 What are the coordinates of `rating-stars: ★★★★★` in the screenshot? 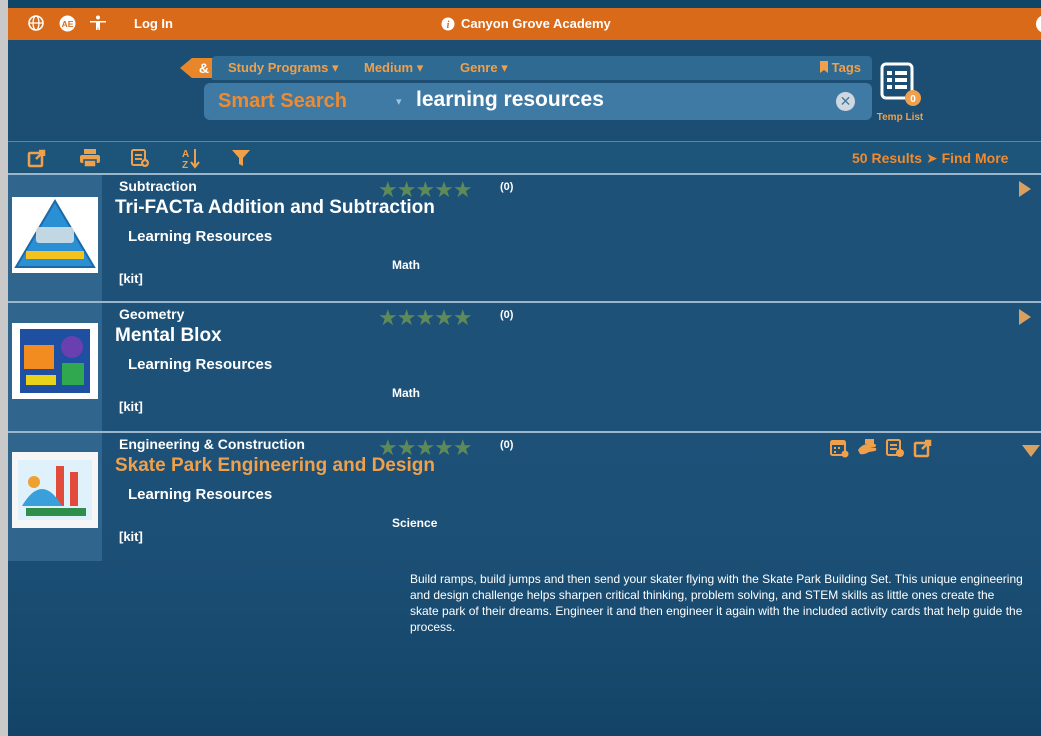 It's located at (425, 318).